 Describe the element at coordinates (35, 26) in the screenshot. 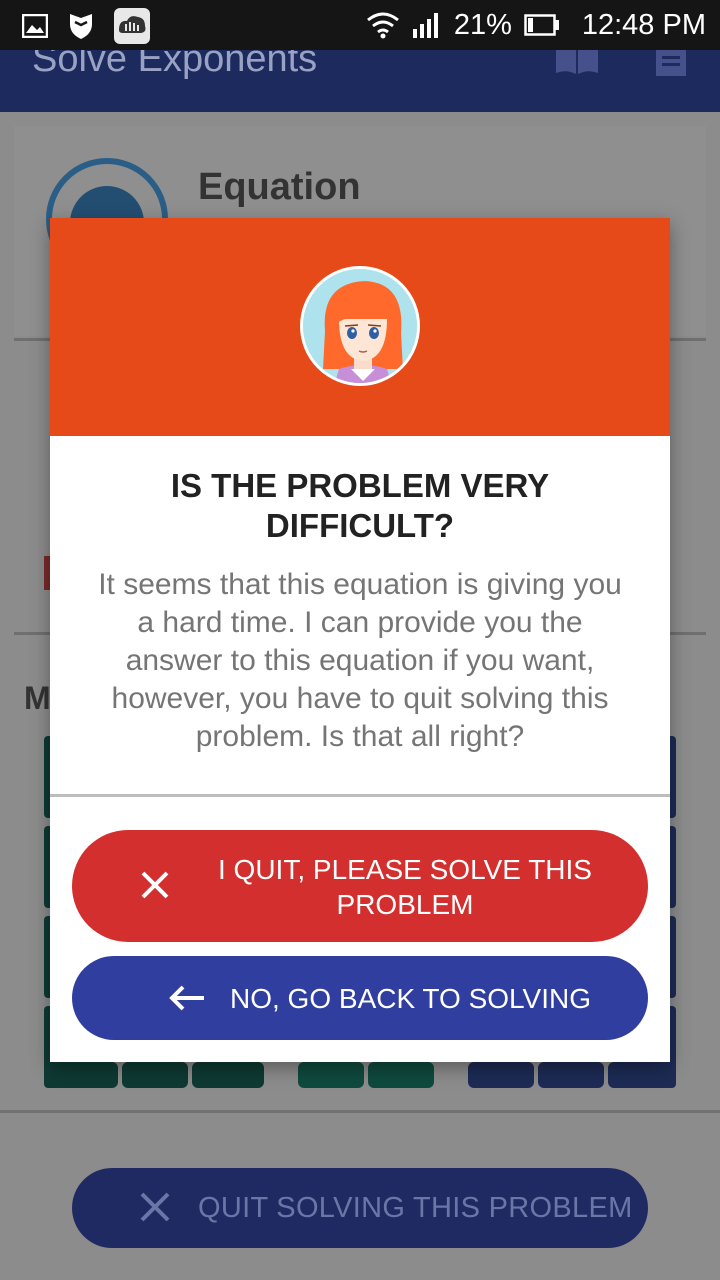

I see `gallery-icon` at that location.